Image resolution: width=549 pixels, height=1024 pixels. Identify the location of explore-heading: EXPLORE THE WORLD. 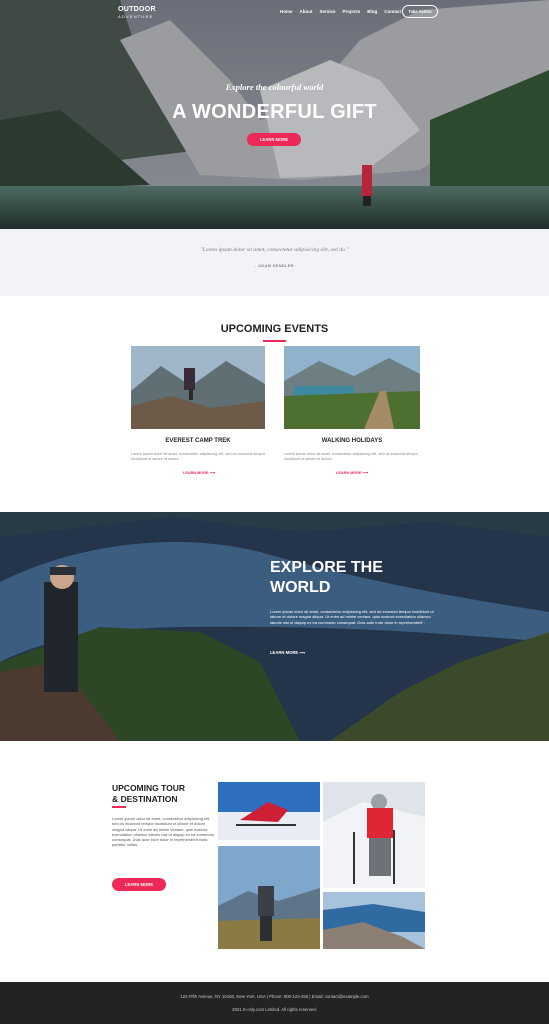
(326, 578).